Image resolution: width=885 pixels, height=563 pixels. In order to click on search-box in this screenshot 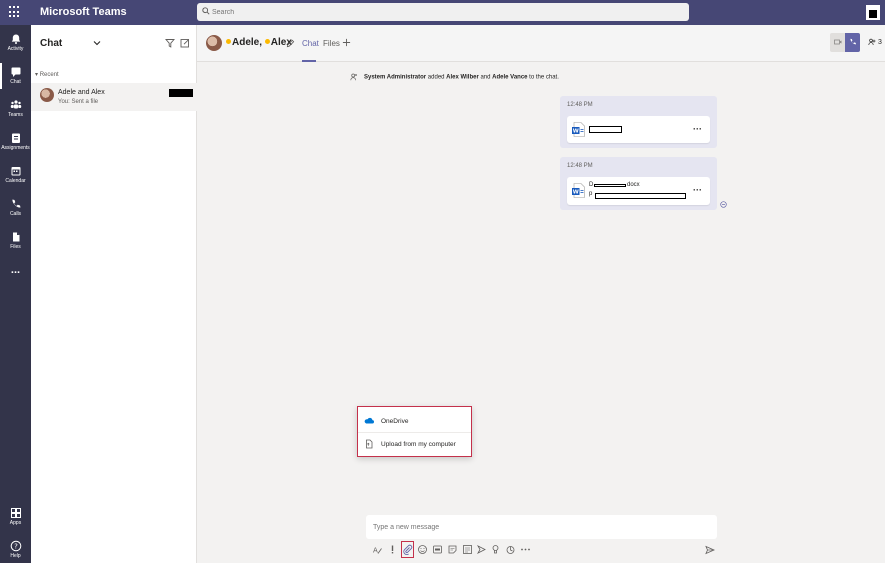, I will do `click(443, 12)`.